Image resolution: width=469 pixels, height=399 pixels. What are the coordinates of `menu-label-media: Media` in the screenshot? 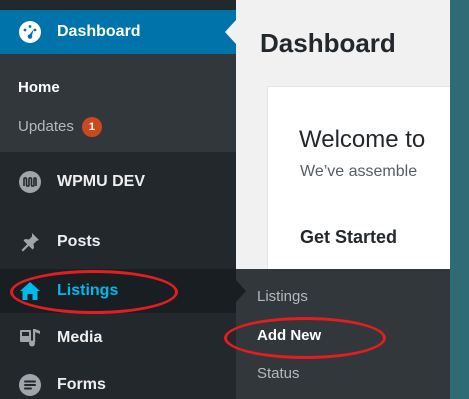 It's located at (80, 337).